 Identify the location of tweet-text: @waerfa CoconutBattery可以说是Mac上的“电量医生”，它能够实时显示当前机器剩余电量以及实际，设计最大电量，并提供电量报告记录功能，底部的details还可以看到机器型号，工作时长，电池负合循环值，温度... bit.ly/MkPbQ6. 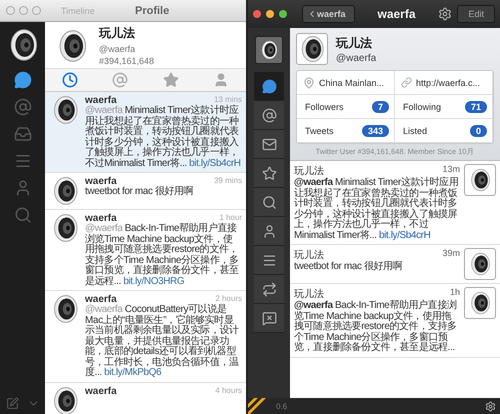
(162, 341).